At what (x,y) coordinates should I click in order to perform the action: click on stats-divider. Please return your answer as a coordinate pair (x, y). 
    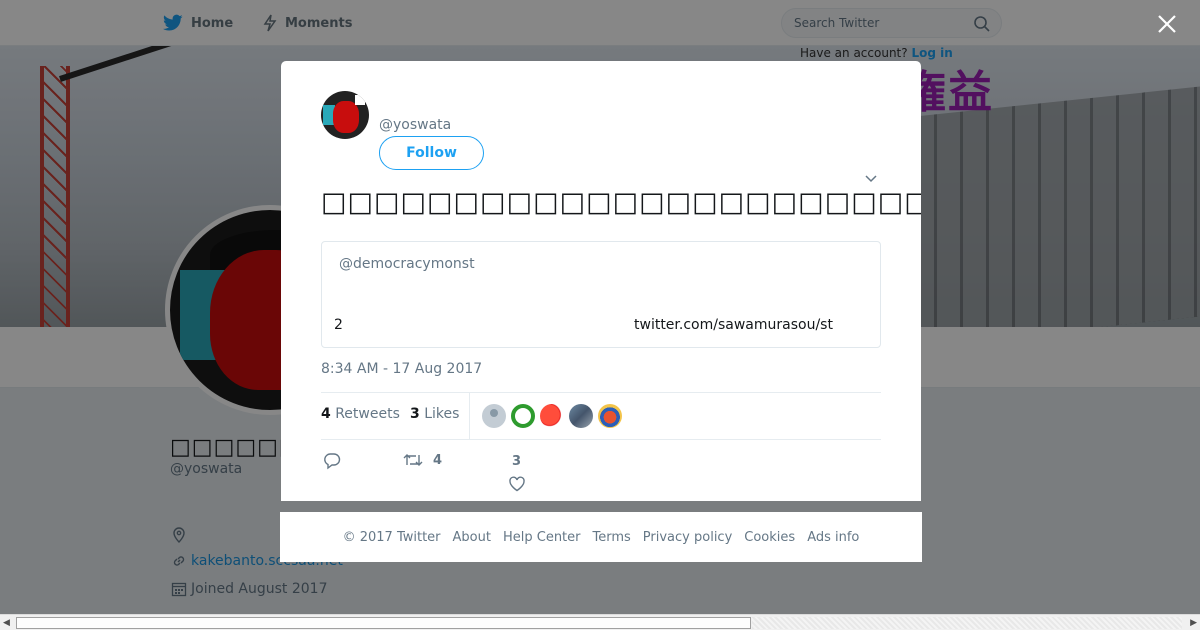
    Looking at the image, I should click on (469, 416).